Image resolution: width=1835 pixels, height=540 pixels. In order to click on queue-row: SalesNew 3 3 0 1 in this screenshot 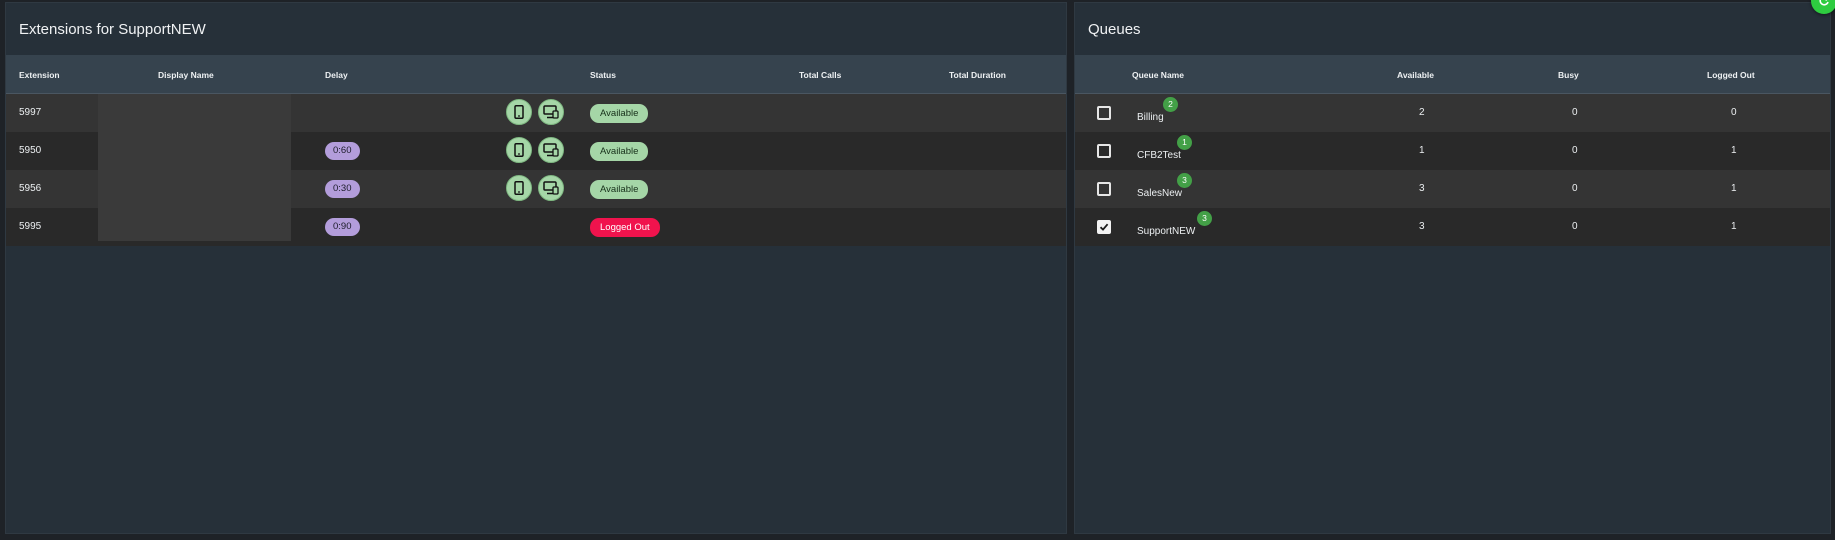, I will do `click(1452, 189)`.